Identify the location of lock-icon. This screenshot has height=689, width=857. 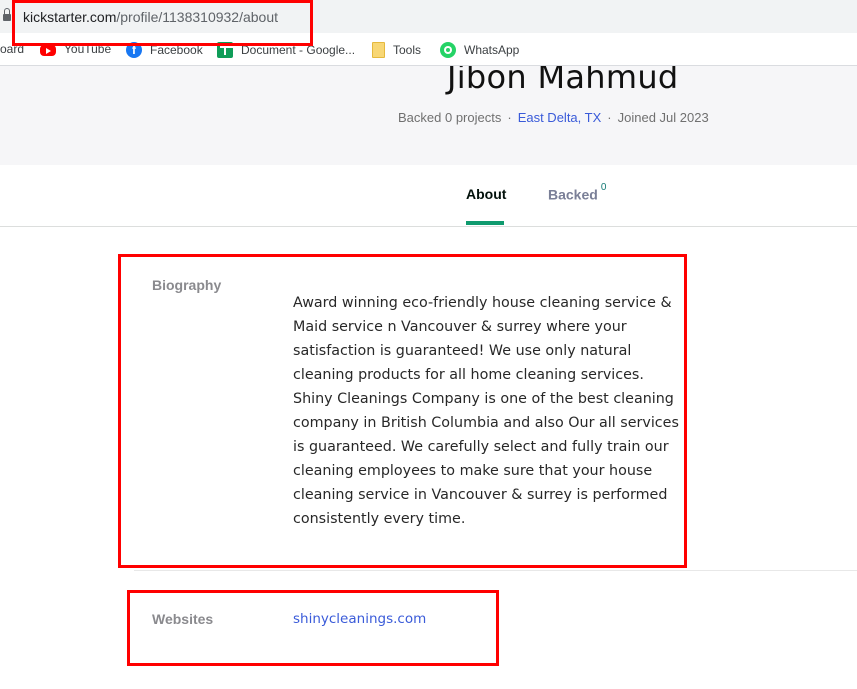
(7, 14).